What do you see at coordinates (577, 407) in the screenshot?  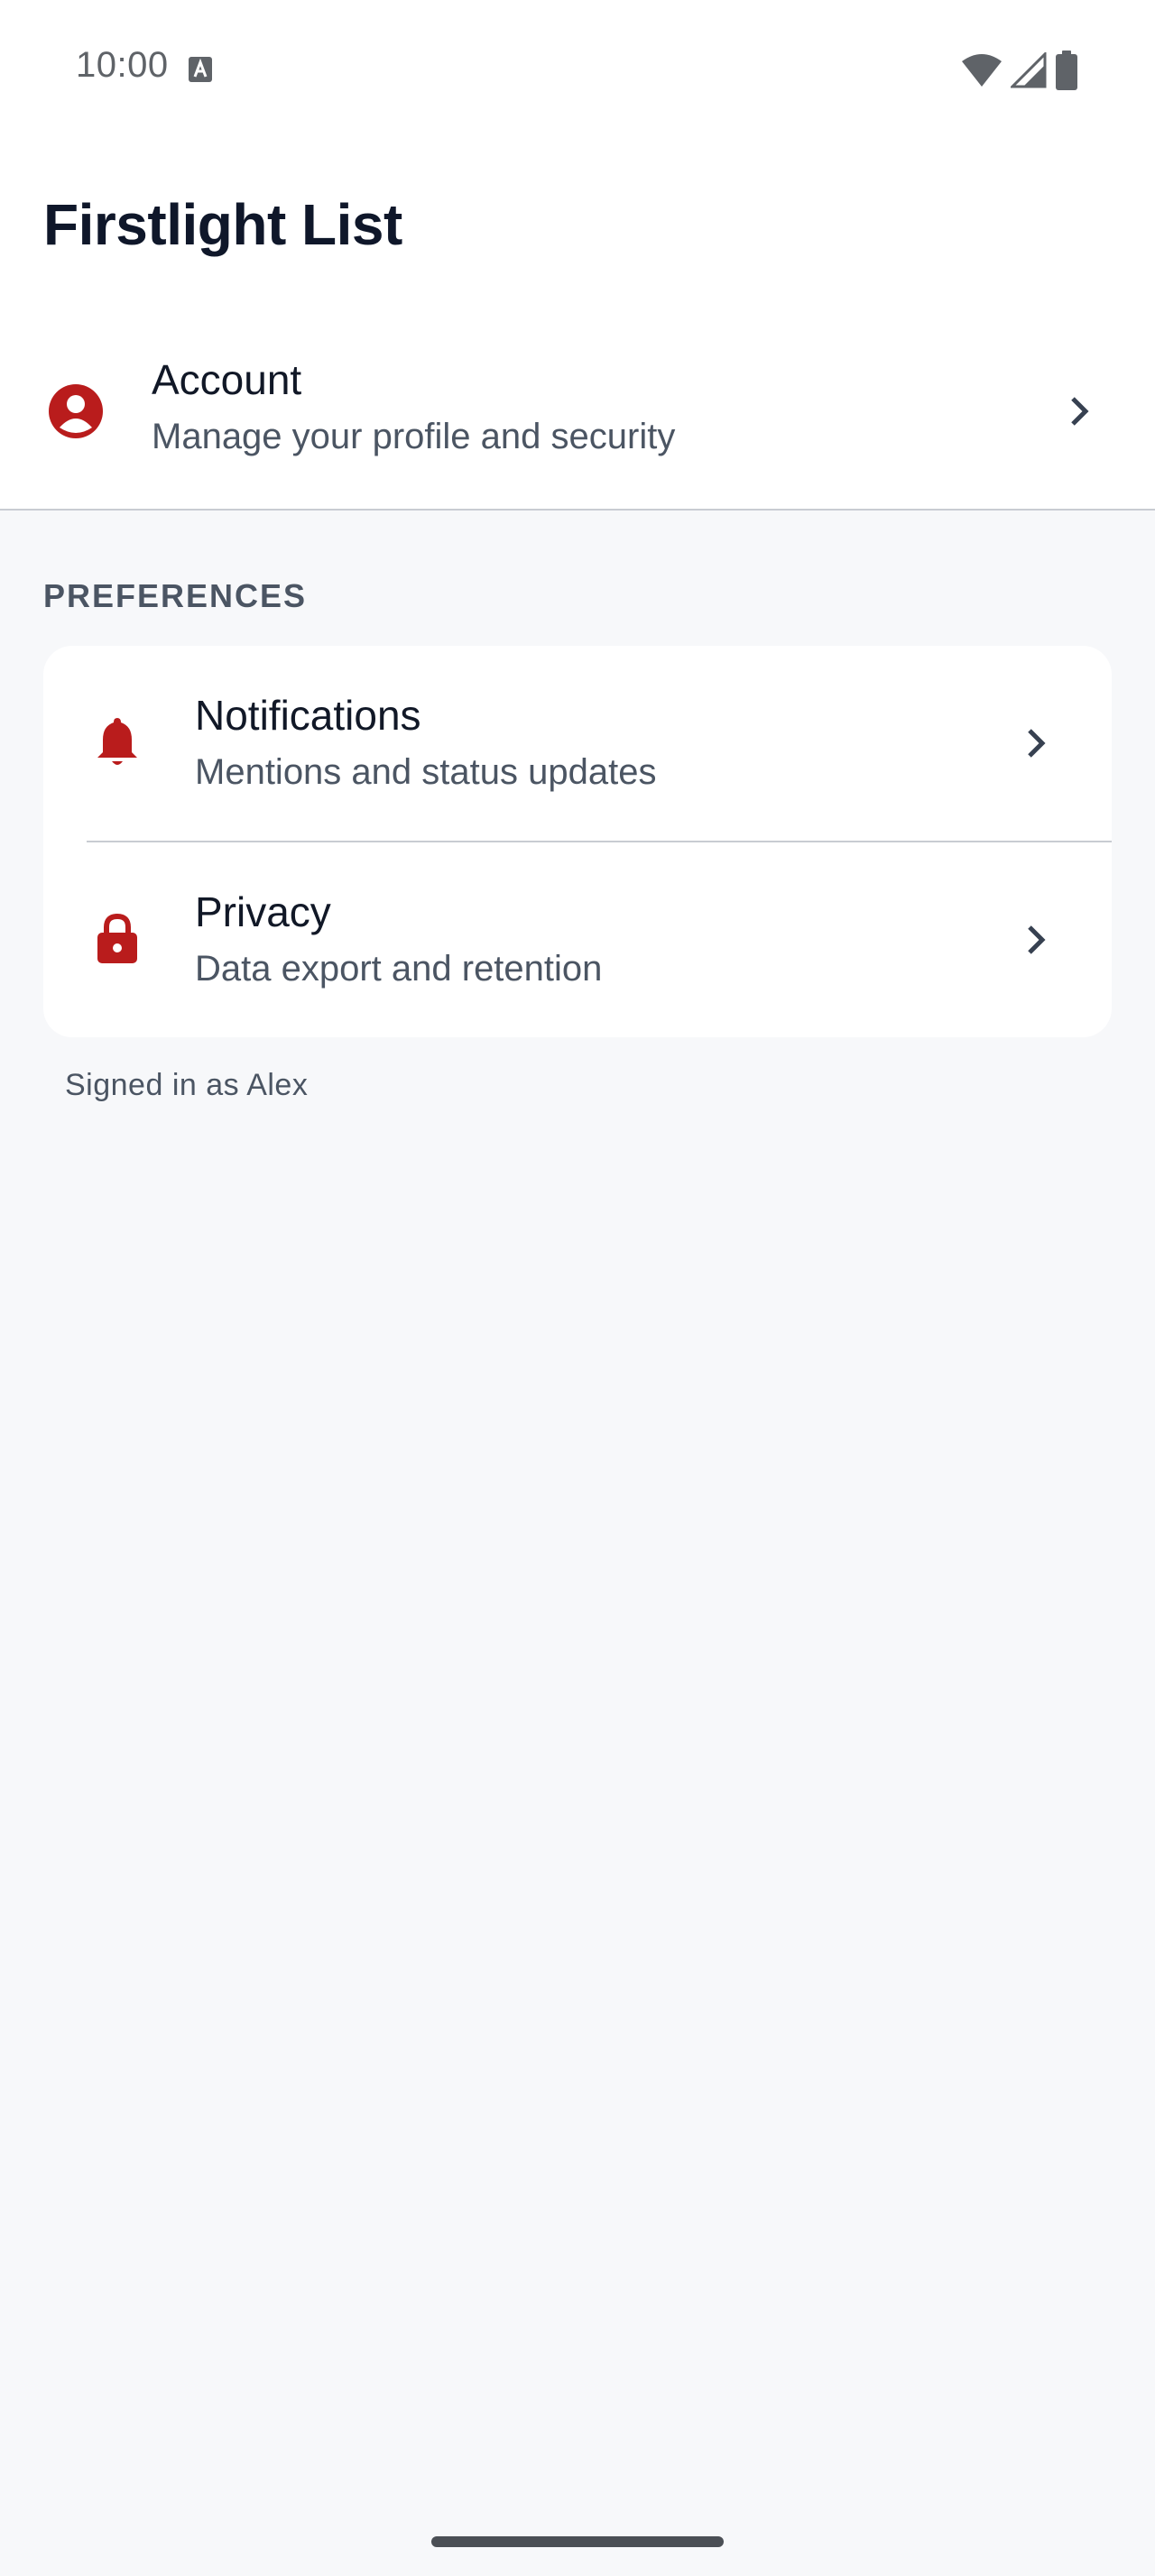 I see `account-row: Account Manage your profile and security` at bounding box center [577, 407].